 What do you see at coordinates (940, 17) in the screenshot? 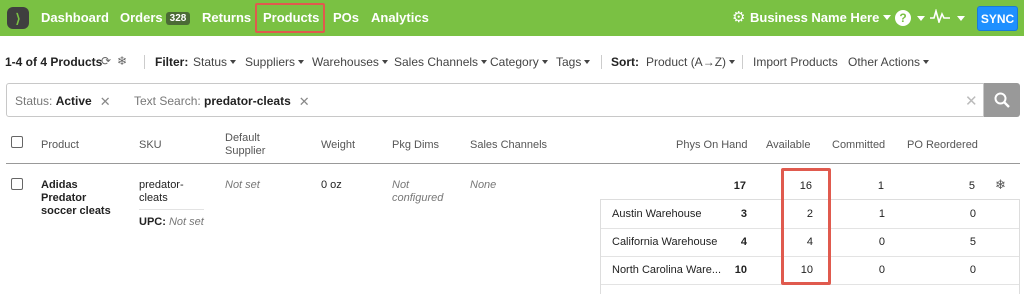
I see `activity-icon` at bounding box center [940, 17].